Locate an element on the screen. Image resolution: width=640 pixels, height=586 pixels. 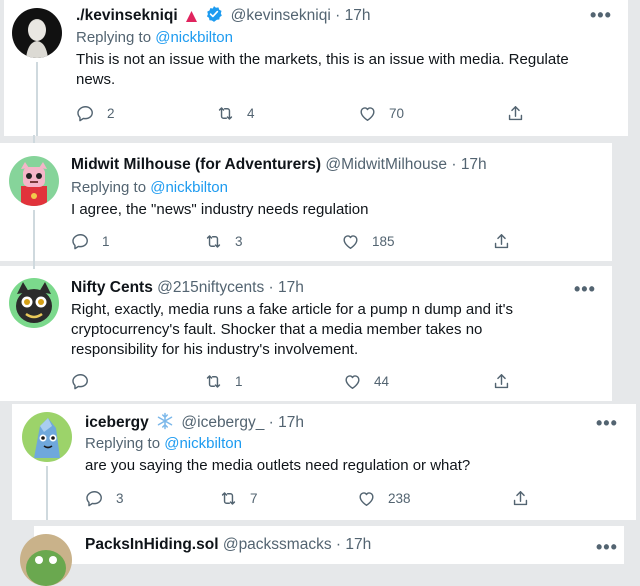
like-count: 185 is located at coordinates (383, 241).